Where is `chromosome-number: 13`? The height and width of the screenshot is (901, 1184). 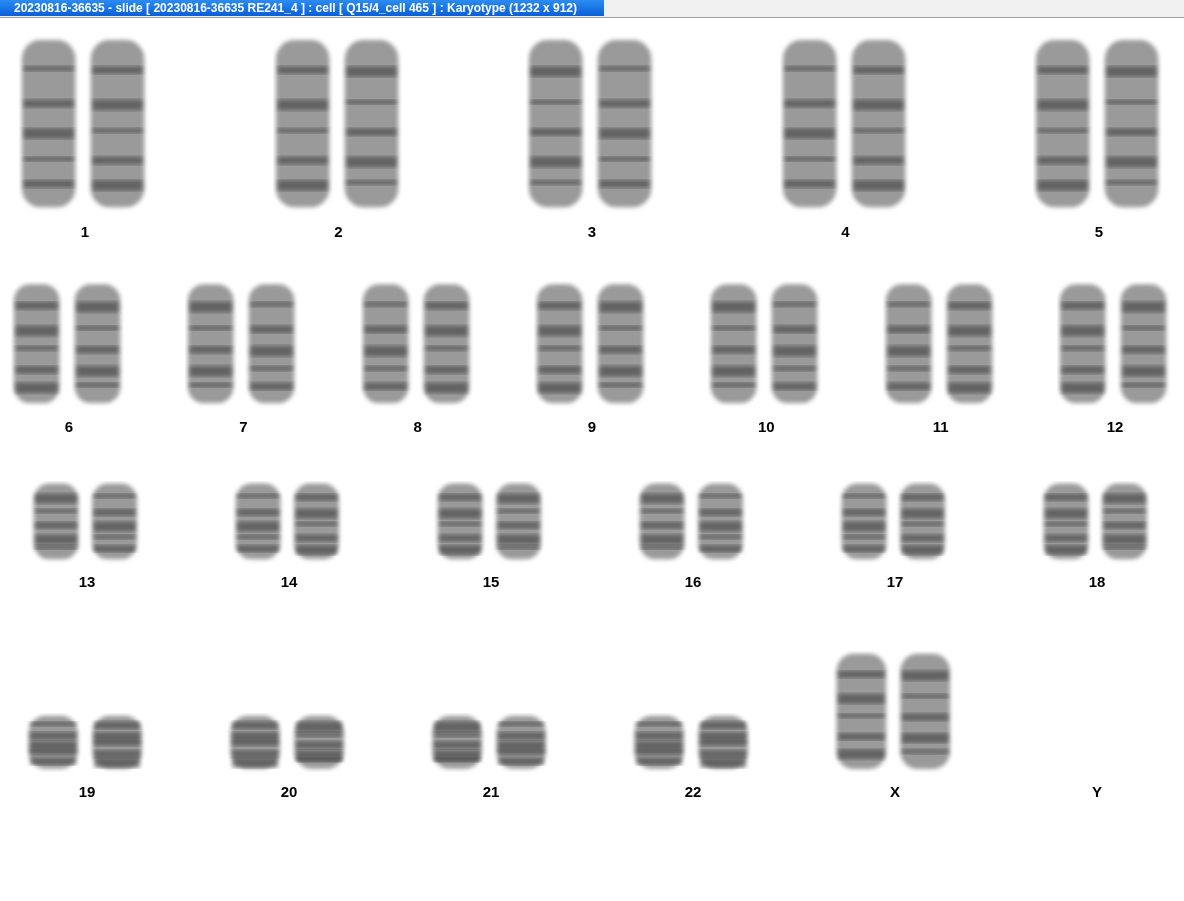
chromosome-number: 13 is located at coordinates (87, 582).